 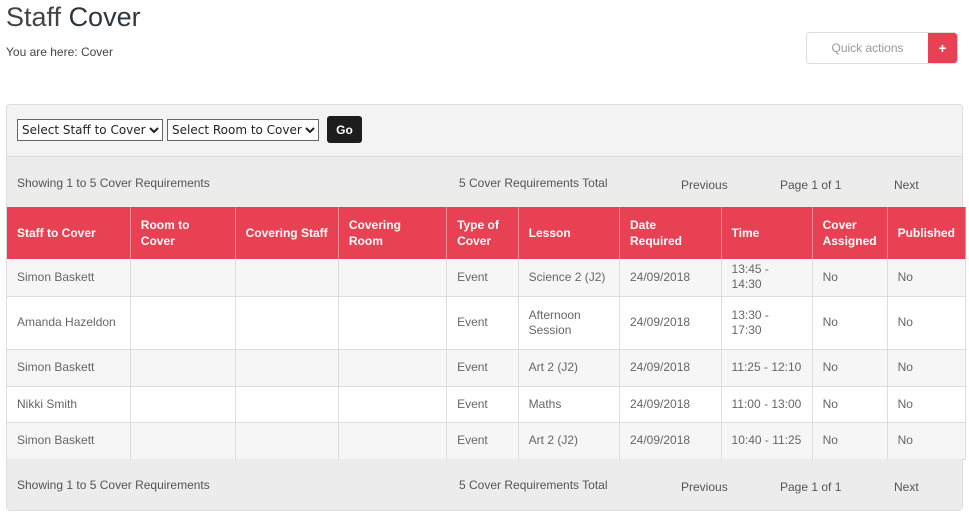 What do you see at coordinates (287, 233) in the screenshot?
I see `column-header: Covering Staff` at bounding box center [287, 233].